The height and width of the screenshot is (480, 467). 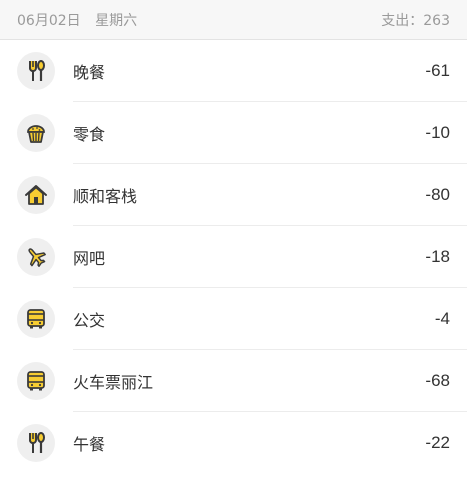 I want to click on house-icon, so click(x=36, y=195).